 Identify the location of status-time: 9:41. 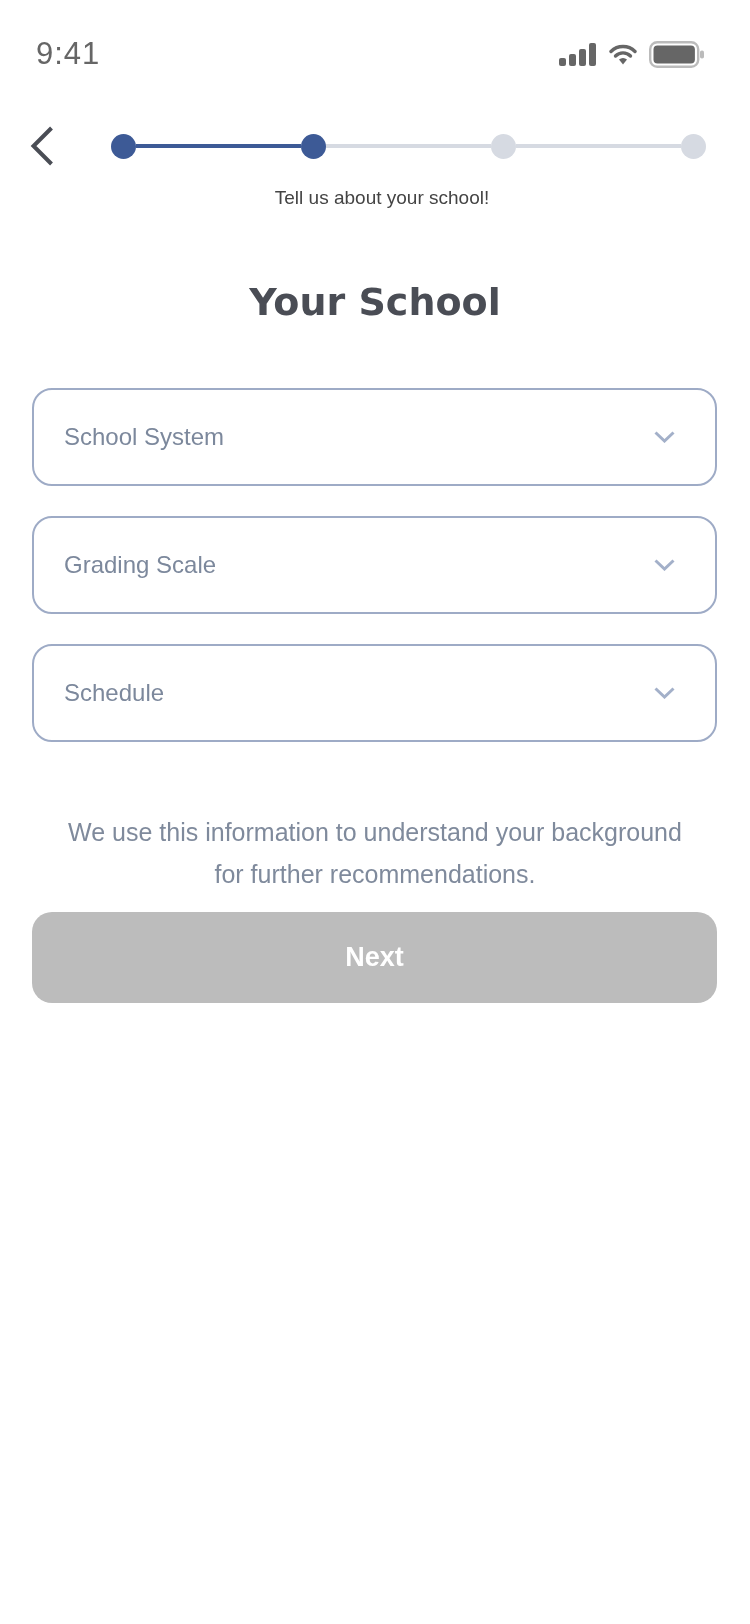
(68, 54).